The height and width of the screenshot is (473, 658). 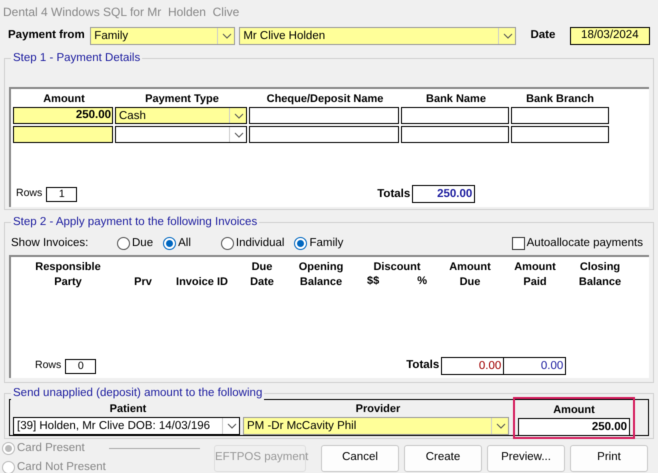 I want to click on column-subheader: %, so click(x=422, y=281).